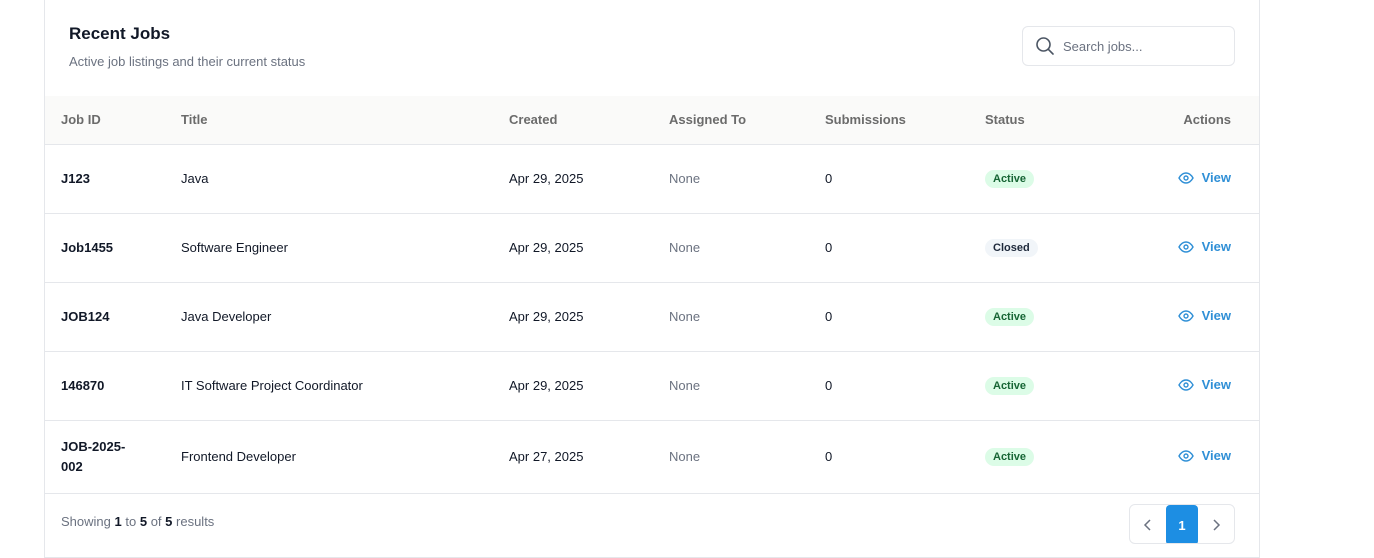 The image size is (1374, 558). Describe the element at coordinates (1055, 248) in the screenshot. I see `status-cell: Closed` at that location.